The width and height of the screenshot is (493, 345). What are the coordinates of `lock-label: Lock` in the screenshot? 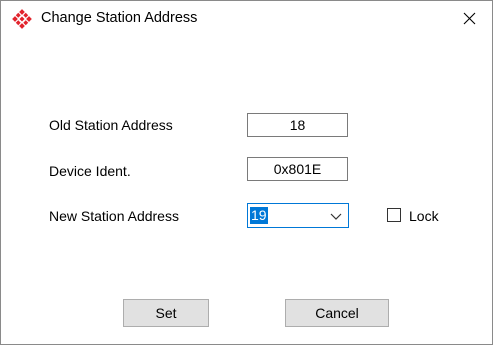 It's located at (424, 216).